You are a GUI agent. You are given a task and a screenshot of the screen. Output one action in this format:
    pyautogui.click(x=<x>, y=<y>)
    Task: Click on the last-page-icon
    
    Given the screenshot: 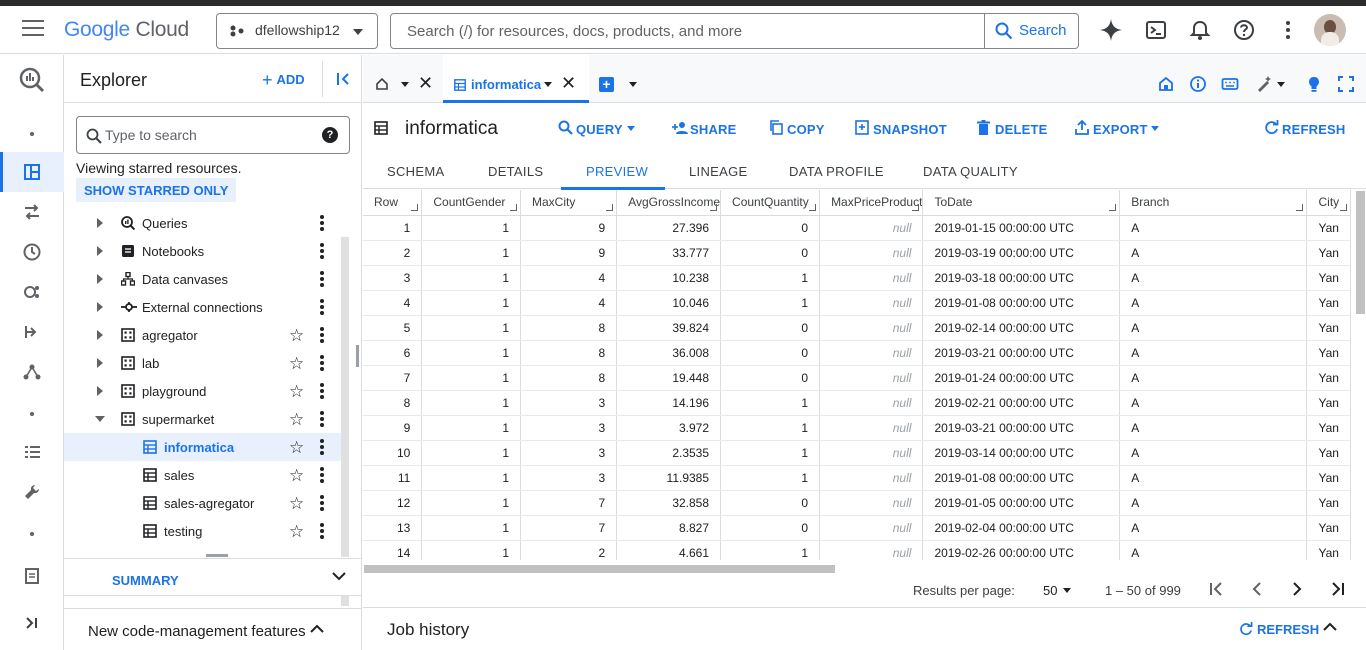 What is the action you would take?
    pyautogui.click(x=1337, y=589)
    